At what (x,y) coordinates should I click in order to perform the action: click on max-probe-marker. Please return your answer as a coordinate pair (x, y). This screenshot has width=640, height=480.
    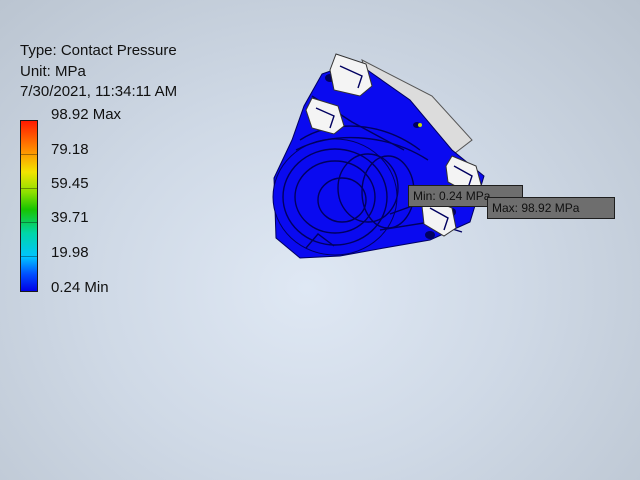
    Looking at the image, I should click on (420, 125).